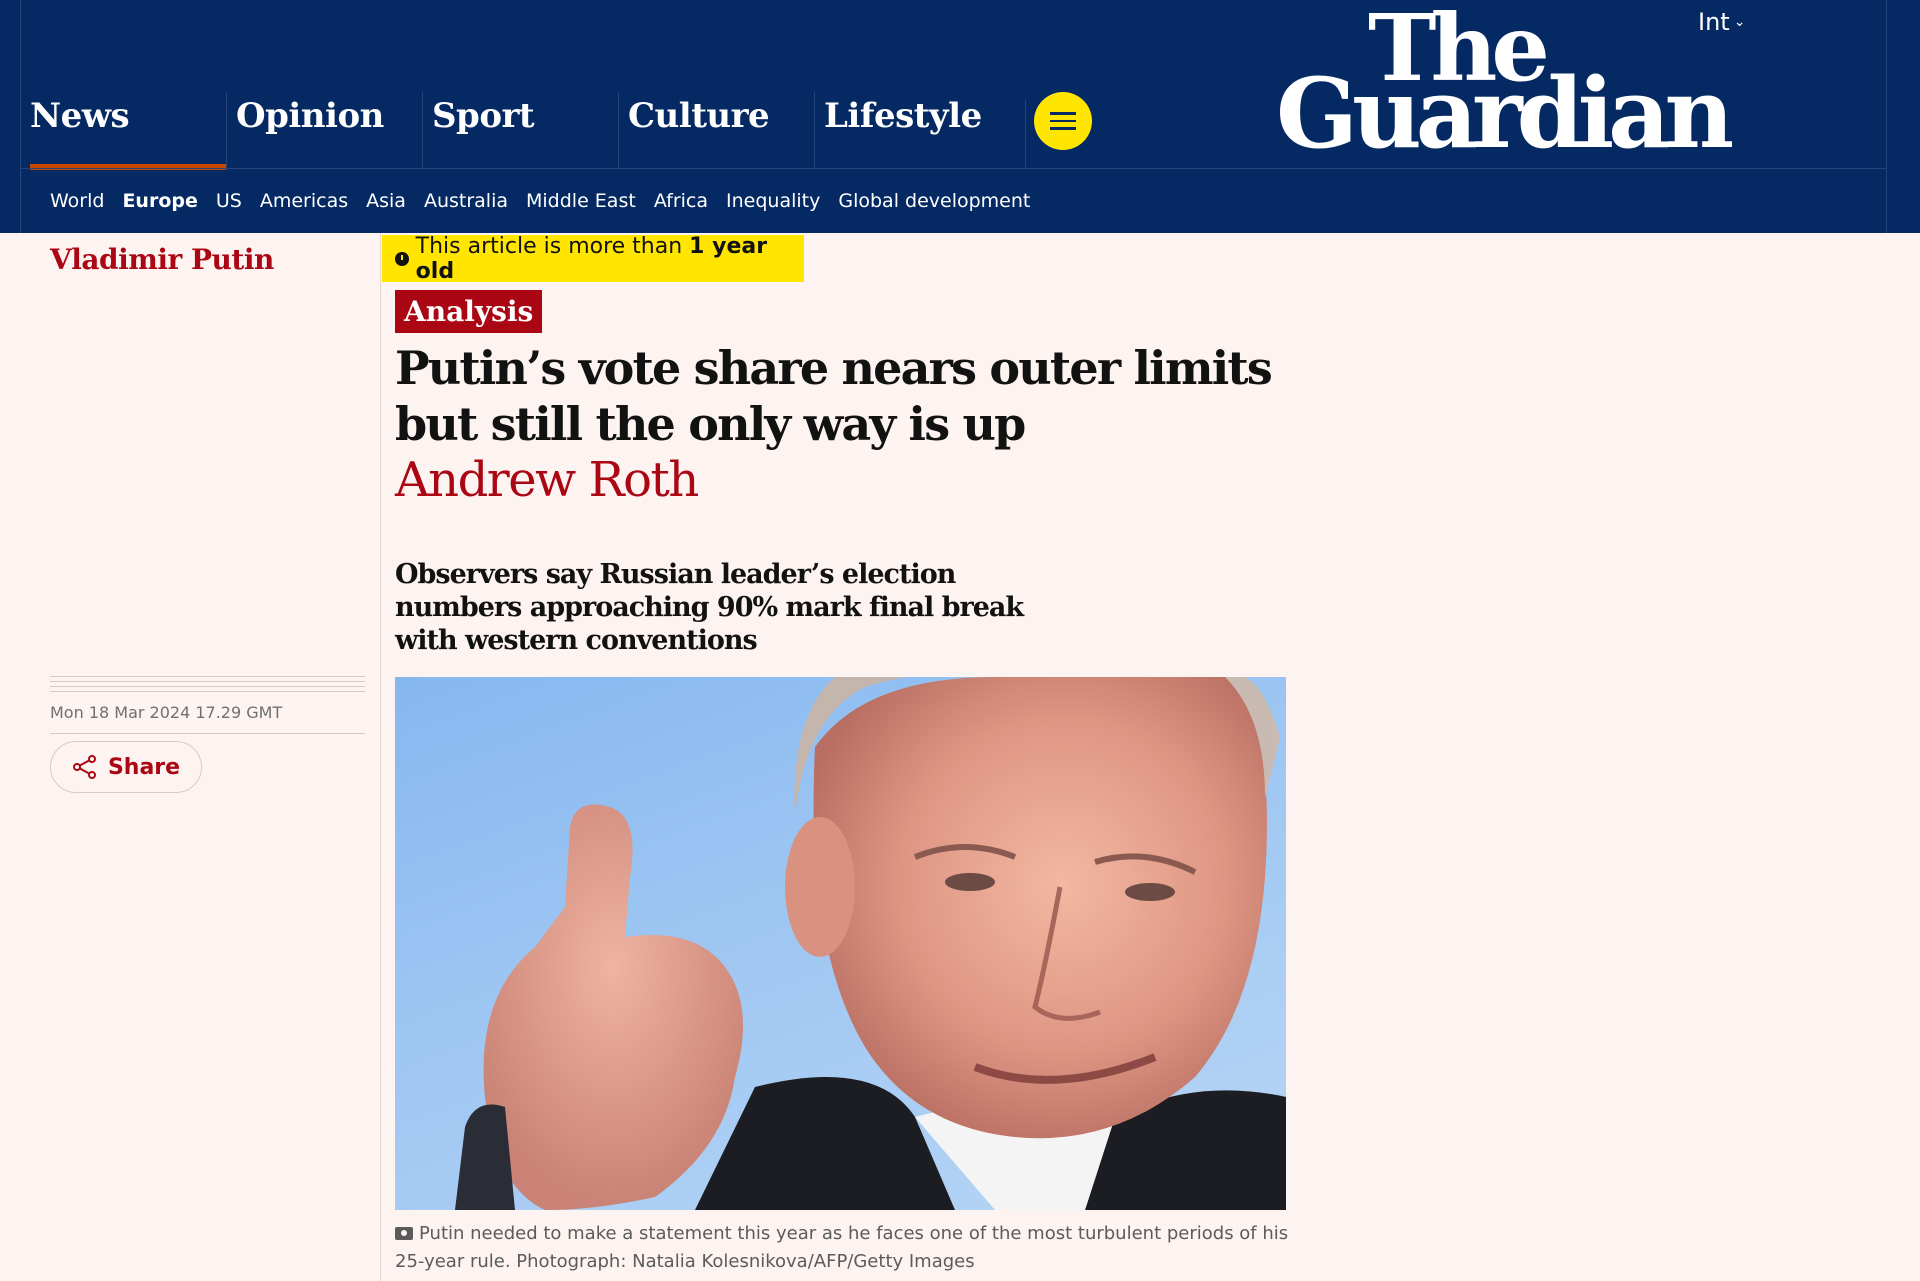  I want to click on menu-icon, so click(1063, 113).